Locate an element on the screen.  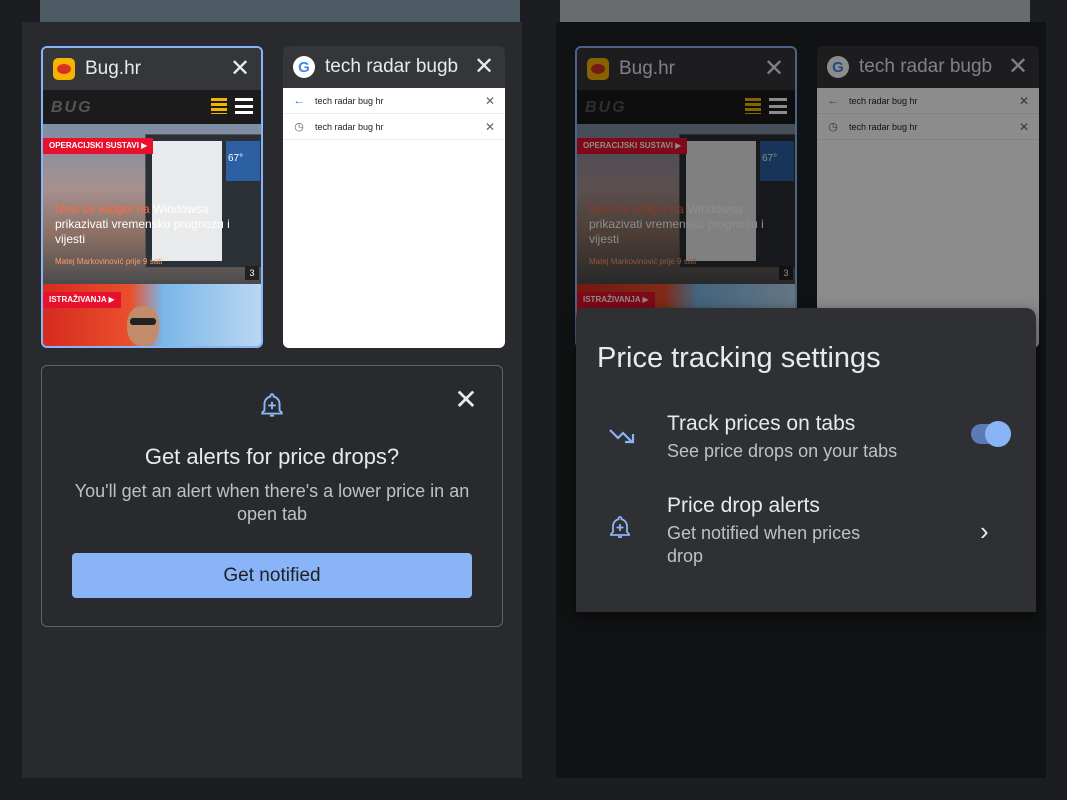
promo-title: Get alerts for price drops? is located at coordinates (272, 456).